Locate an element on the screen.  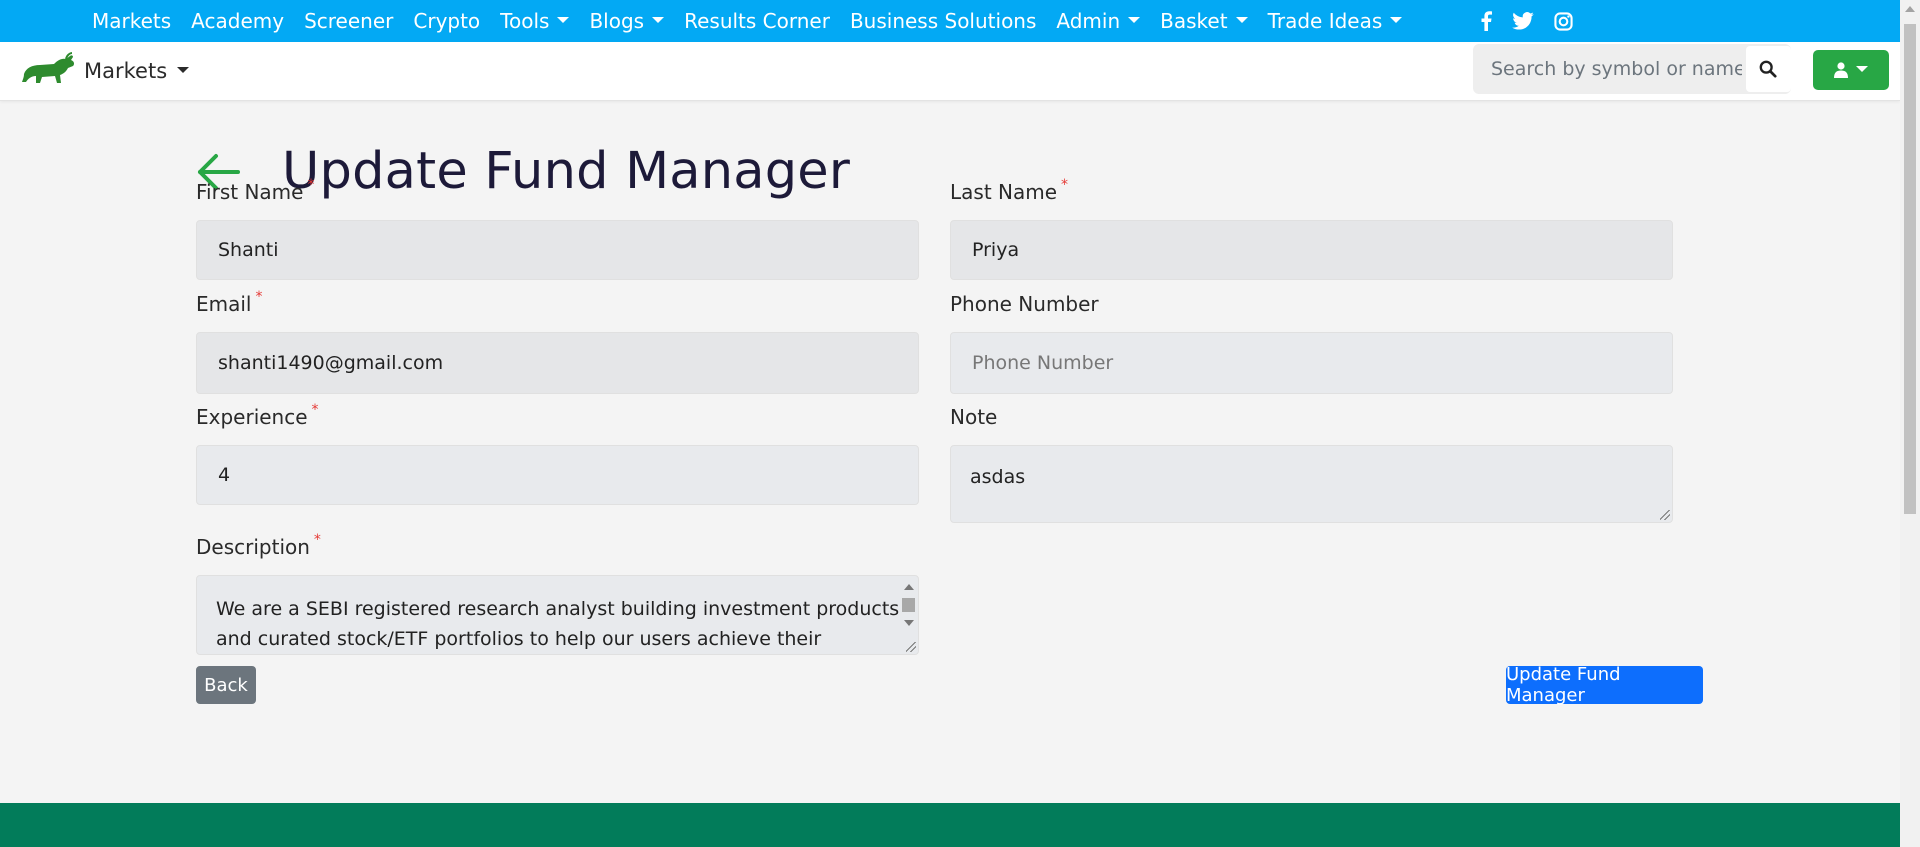
phone-input is located at coordinates (1321, 363).